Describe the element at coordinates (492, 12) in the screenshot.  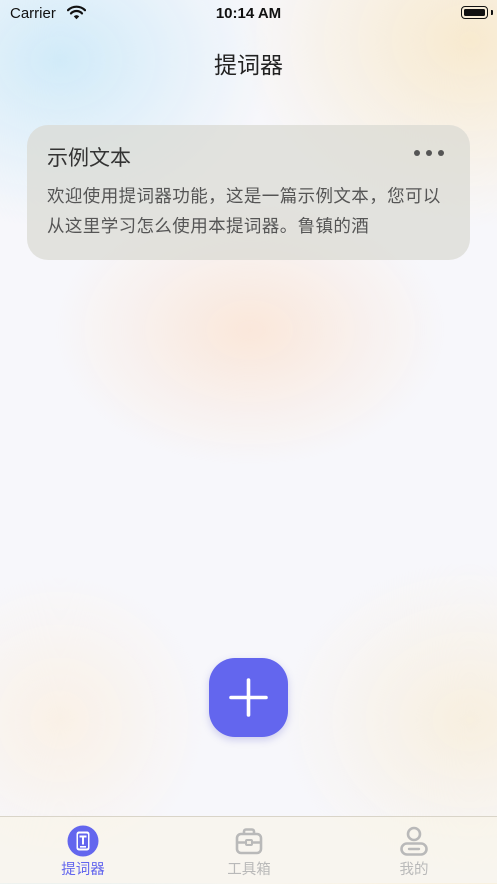
I see `battery-tip` at that location.